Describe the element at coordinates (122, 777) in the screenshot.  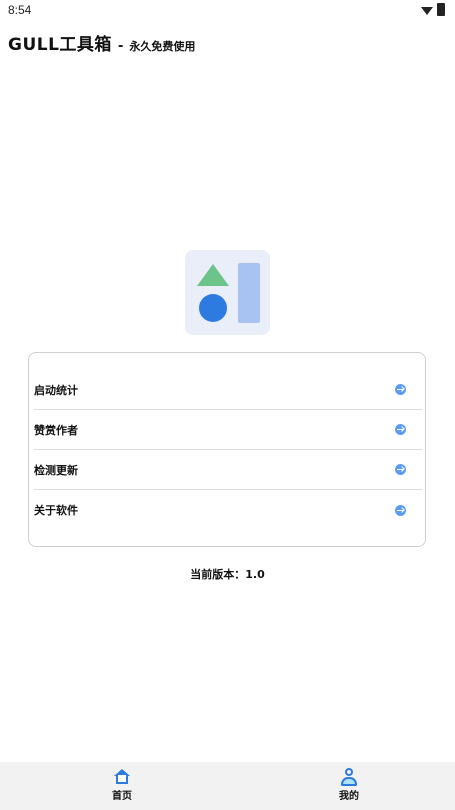
I see `home-icon` at that location.